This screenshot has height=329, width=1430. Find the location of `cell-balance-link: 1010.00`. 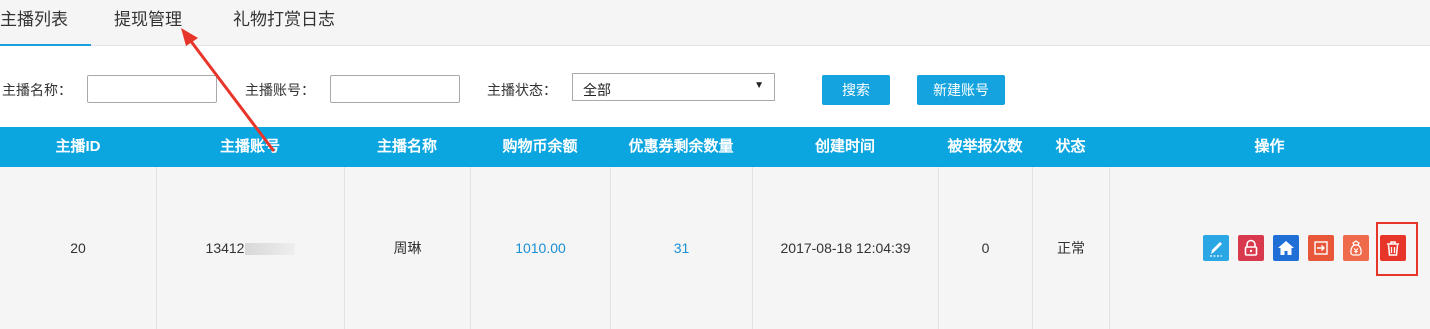

cell-balance-link: 1010.00 is located at coordinates (540, 248).